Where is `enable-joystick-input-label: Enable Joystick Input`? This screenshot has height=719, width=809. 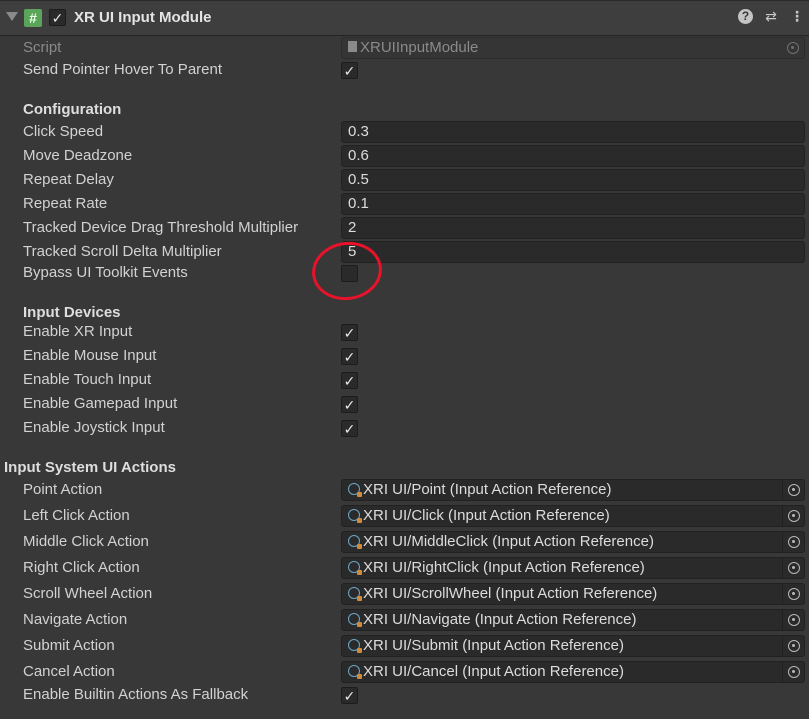 enable-joystick-input-label: Enable Joystick Input is located at coordinates (94, 427).